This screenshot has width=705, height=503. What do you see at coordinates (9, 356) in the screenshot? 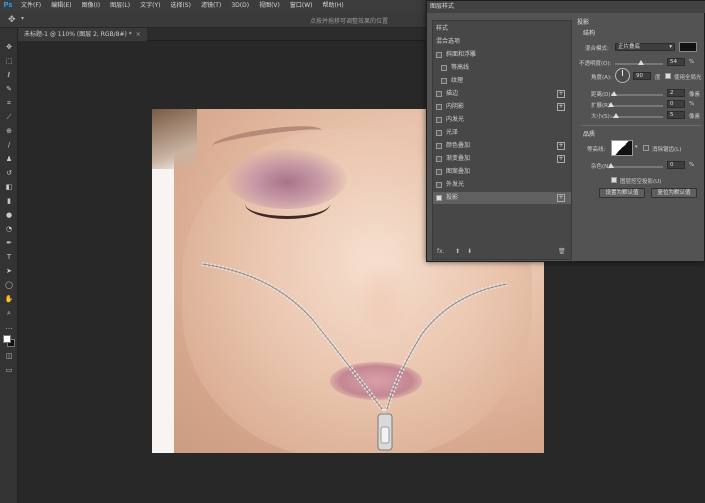
I see `quick-mask-icon: ◫` at bounding box center [9, 356].